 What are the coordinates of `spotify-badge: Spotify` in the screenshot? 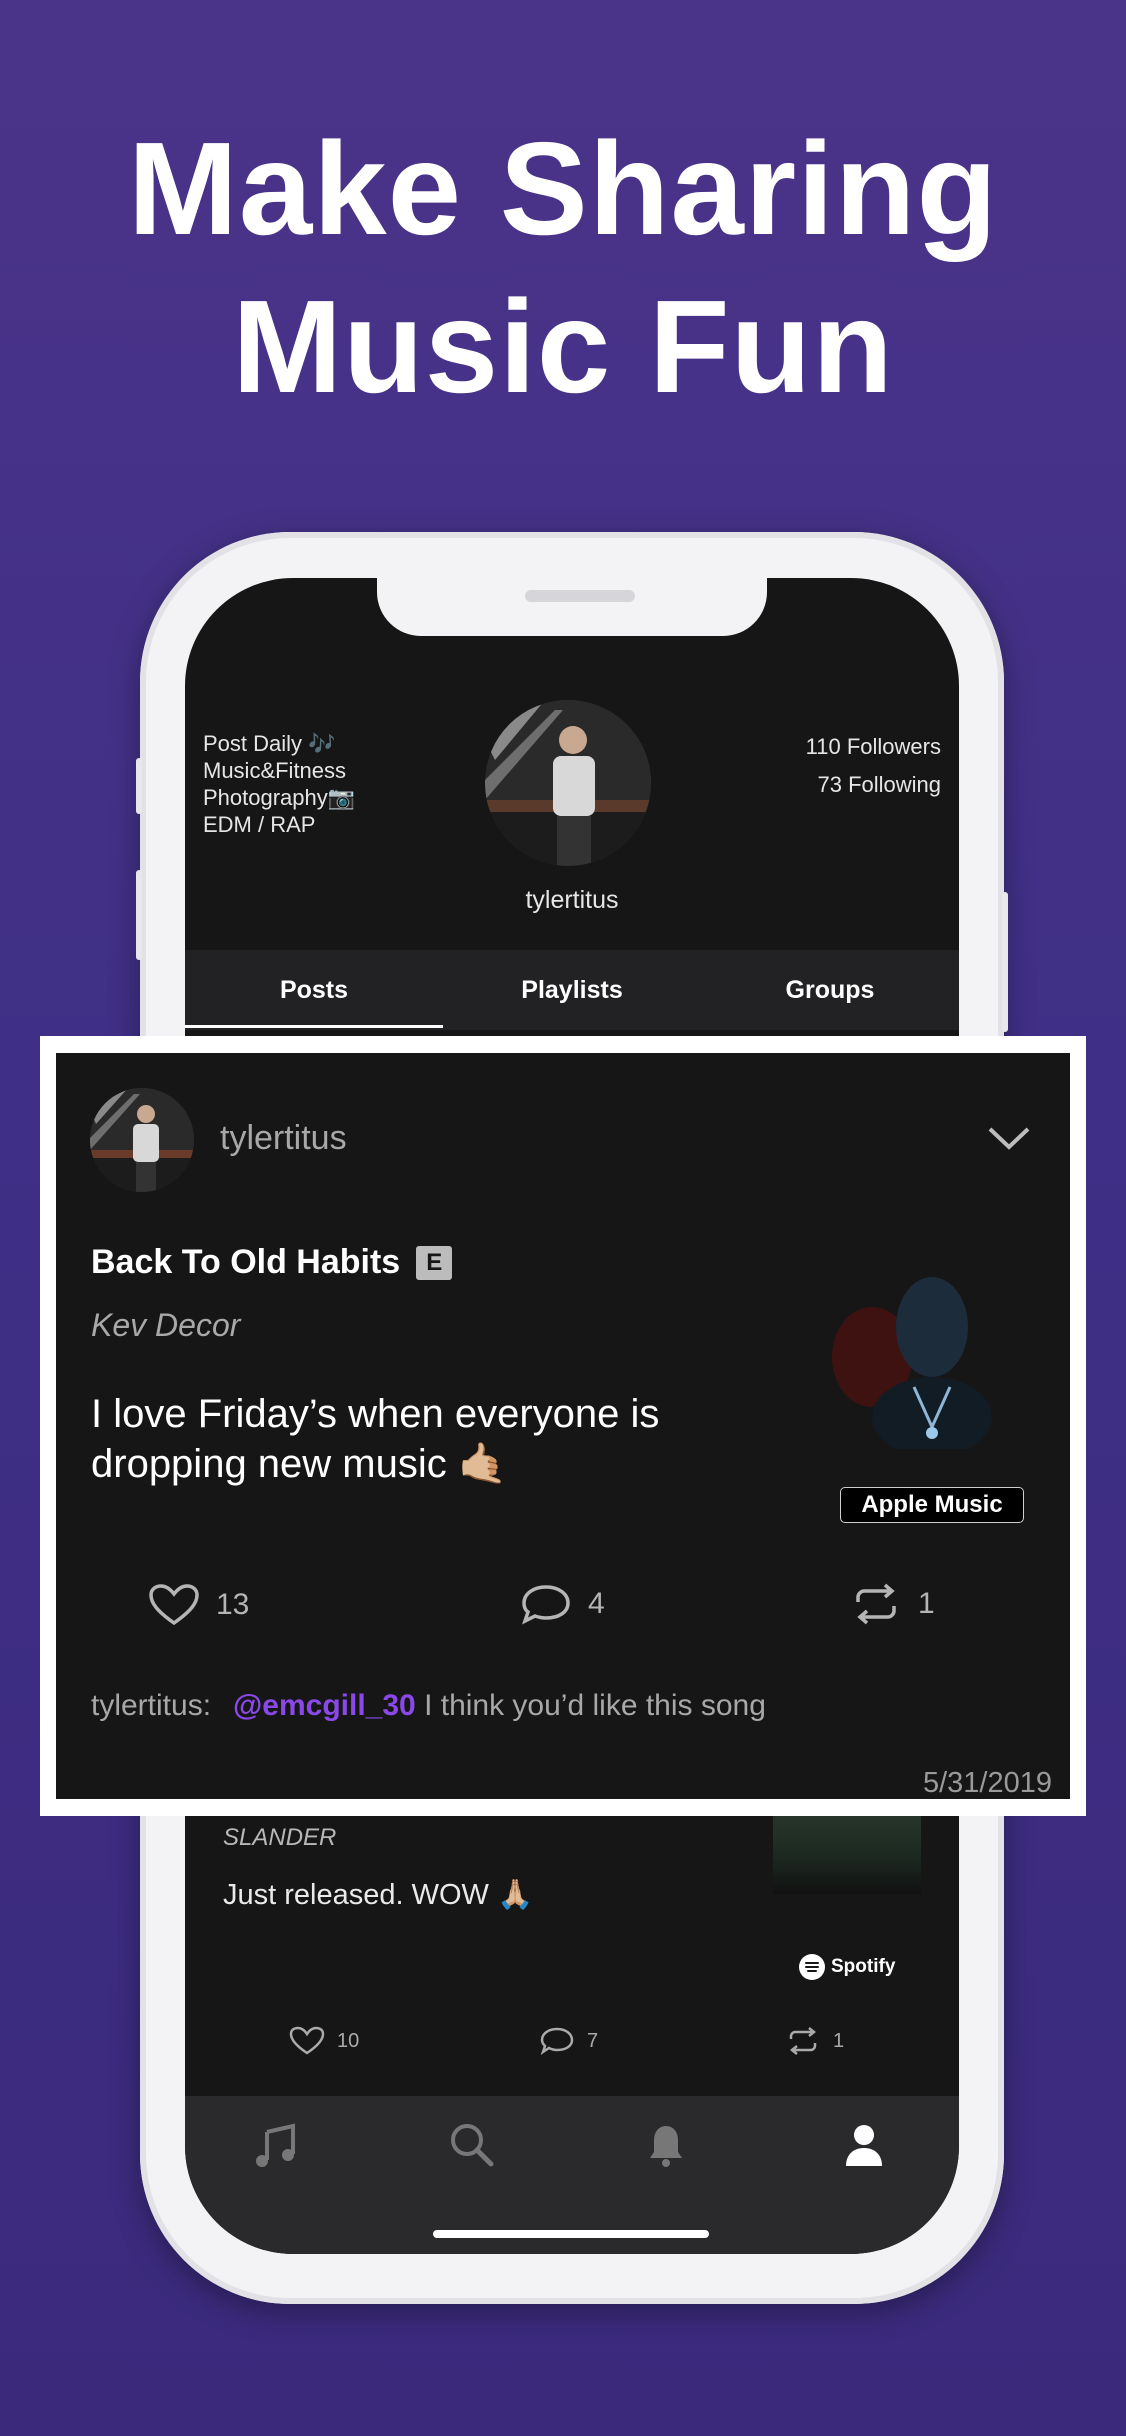 It's located at (847, 1967).